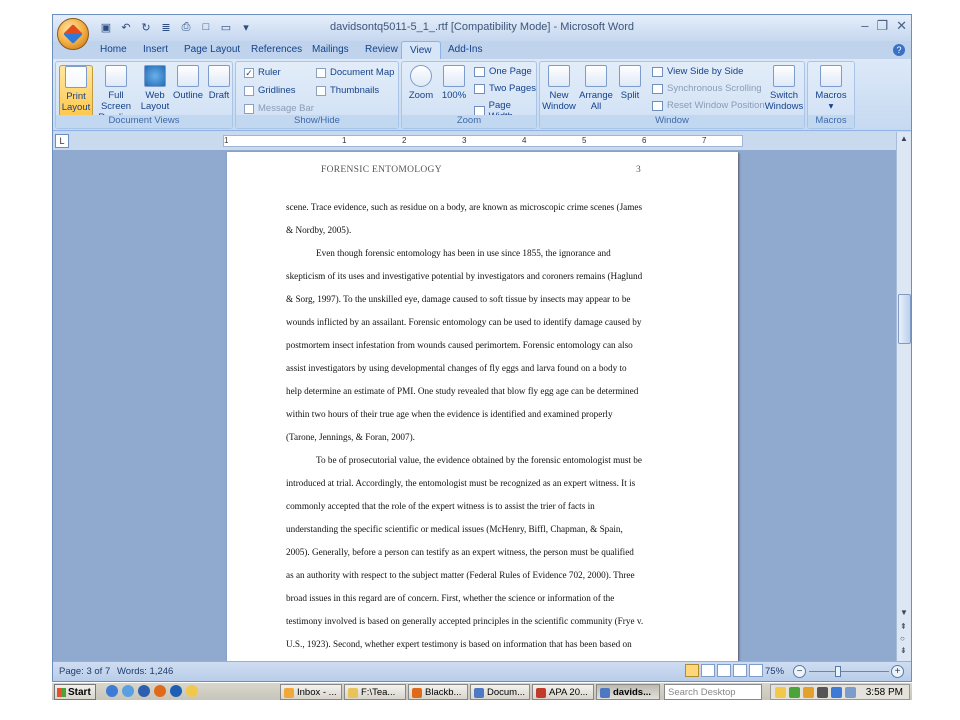  I want to click on ruler-number: 2, so click(404, 140).